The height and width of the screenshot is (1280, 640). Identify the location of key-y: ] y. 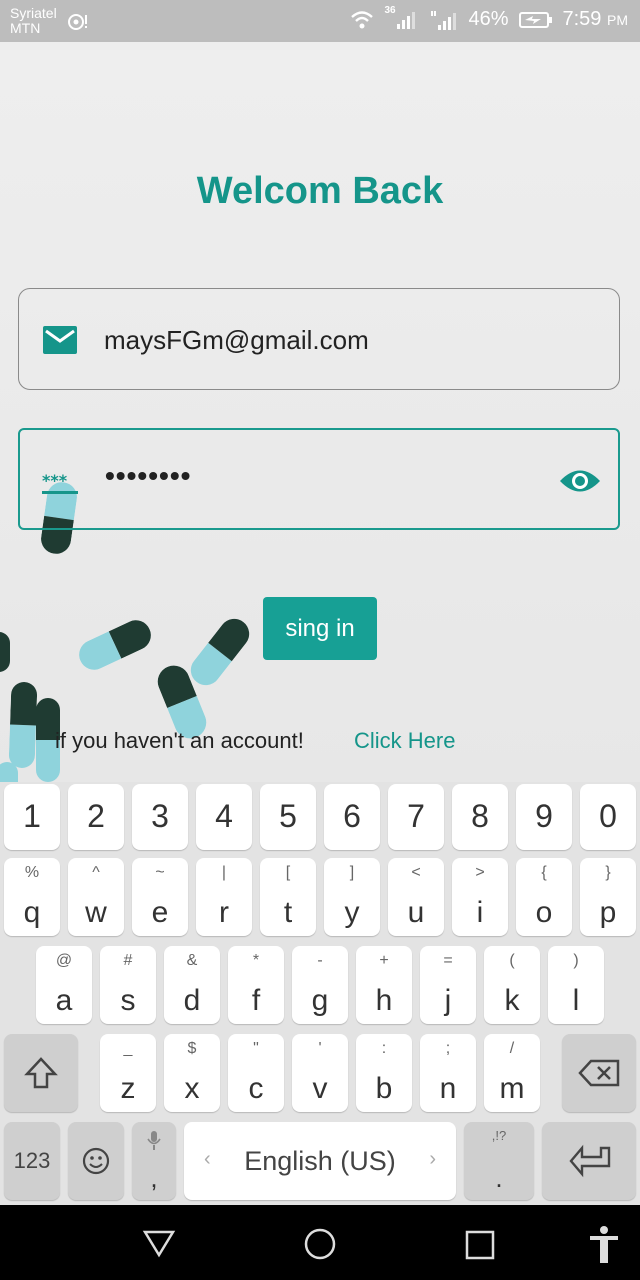
(352, 897).